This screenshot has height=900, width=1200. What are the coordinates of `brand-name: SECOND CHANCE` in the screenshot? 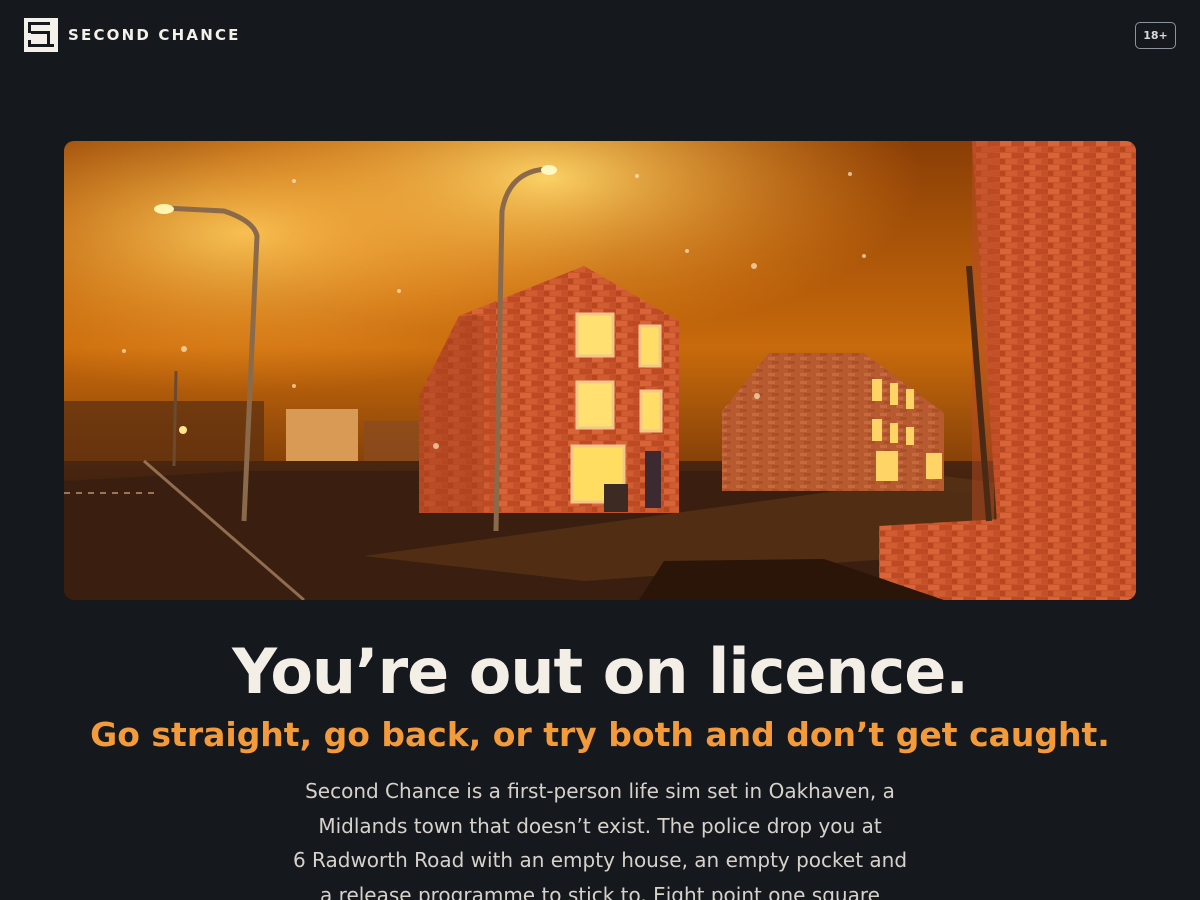 It's located at (154, 35).